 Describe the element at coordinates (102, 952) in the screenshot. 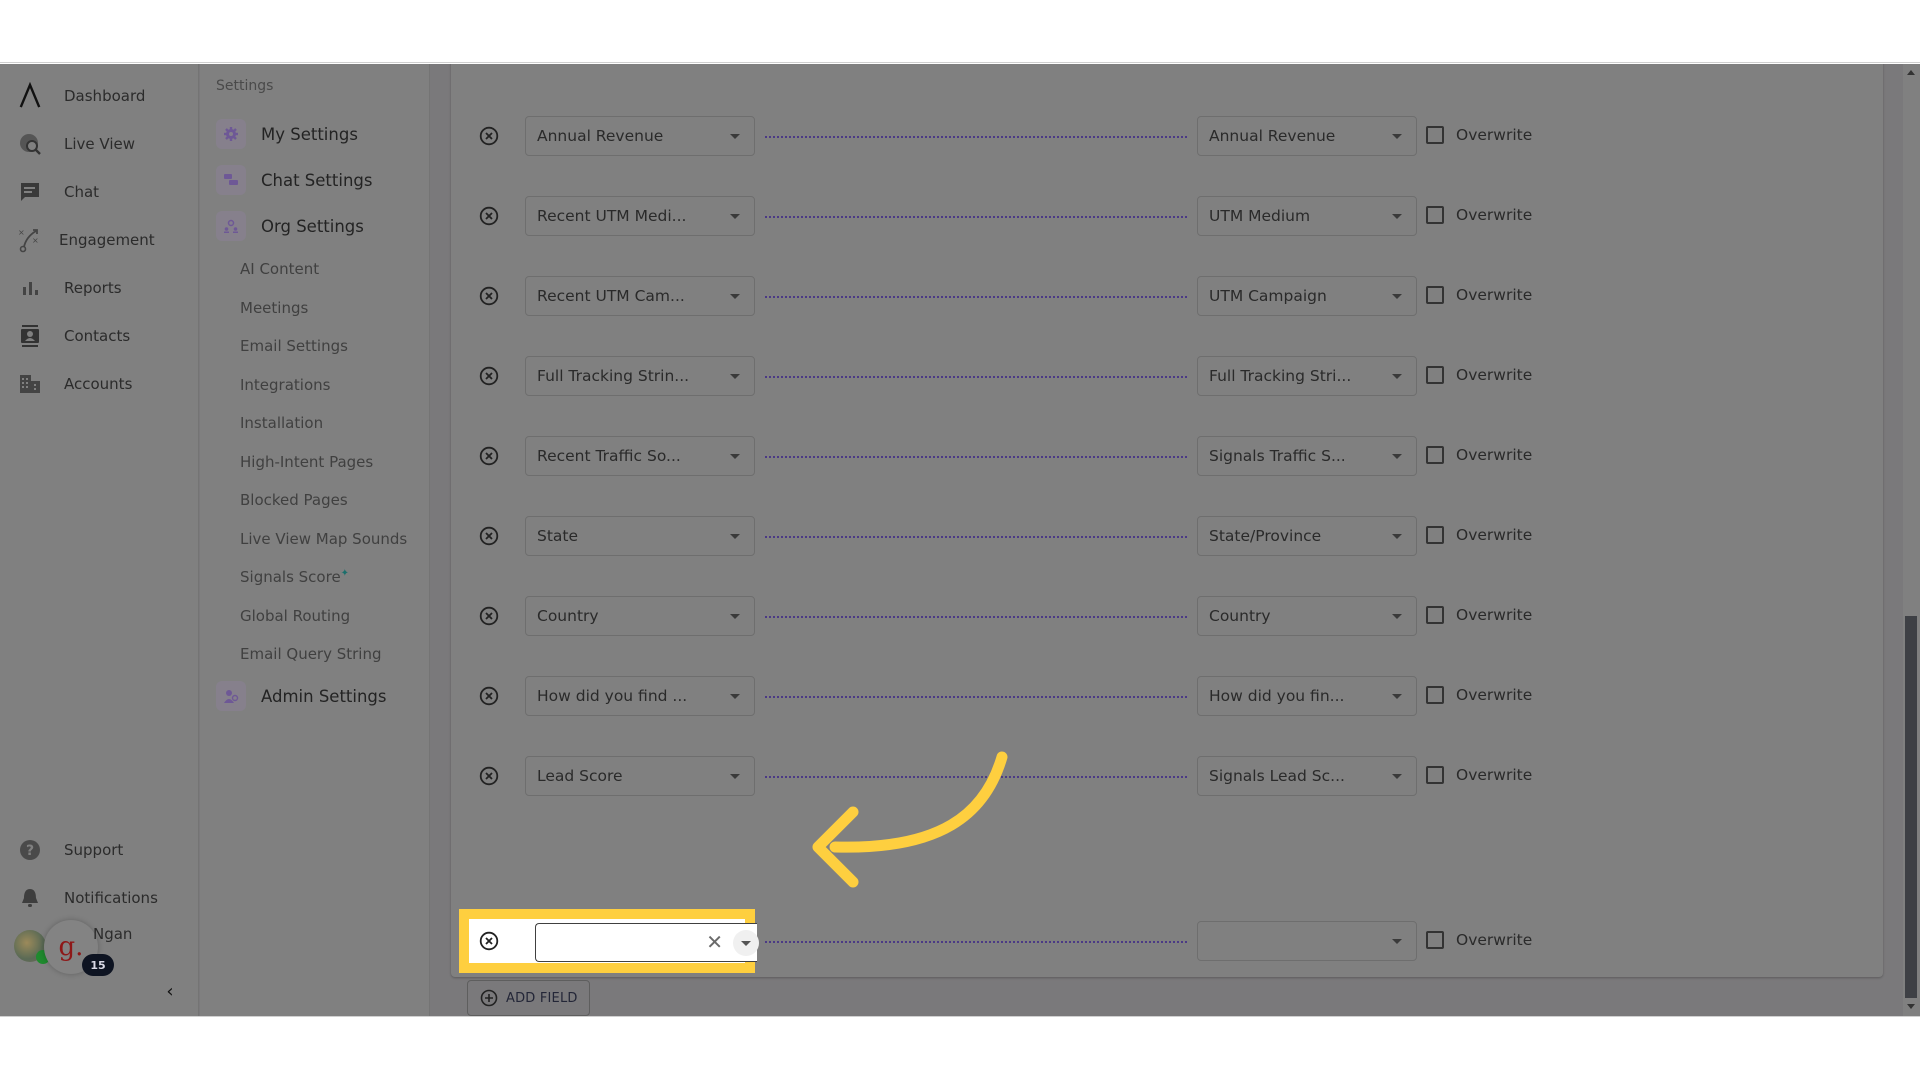

I see `user-profile: g. 15 Ngan` at that location.